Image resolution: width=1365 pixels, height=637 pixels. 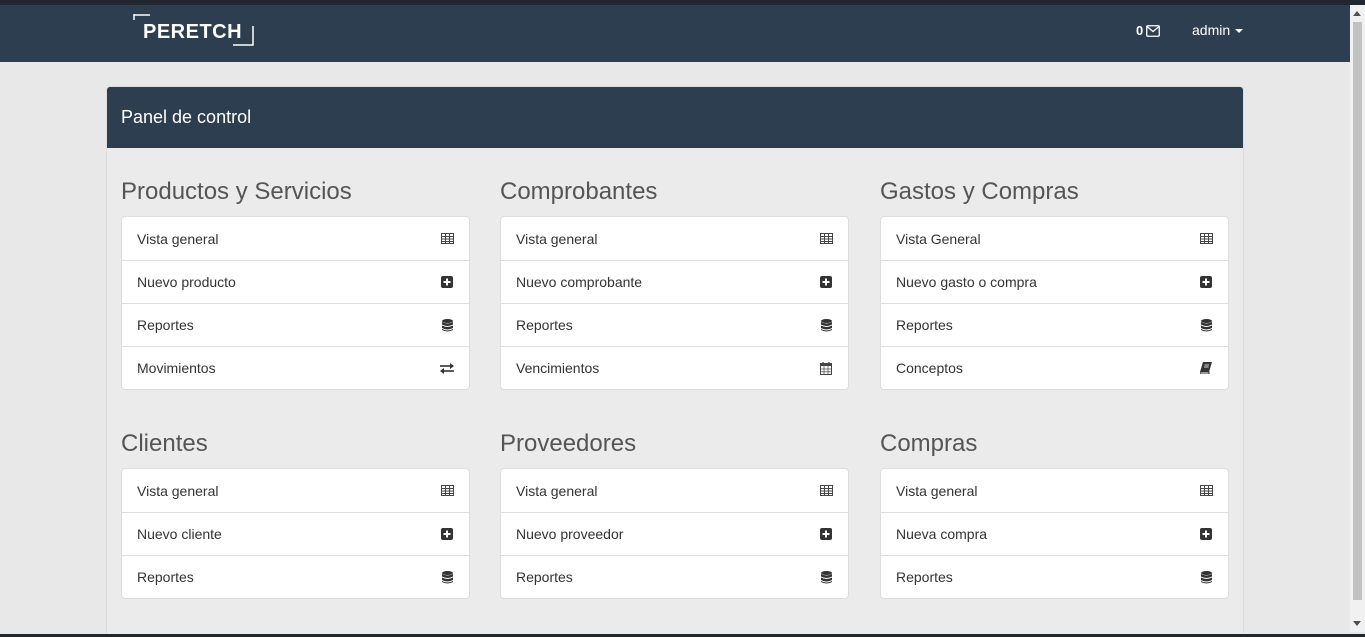 I want to click on list-item-conceptos: Conceptos, so click(x=1054, y=367).